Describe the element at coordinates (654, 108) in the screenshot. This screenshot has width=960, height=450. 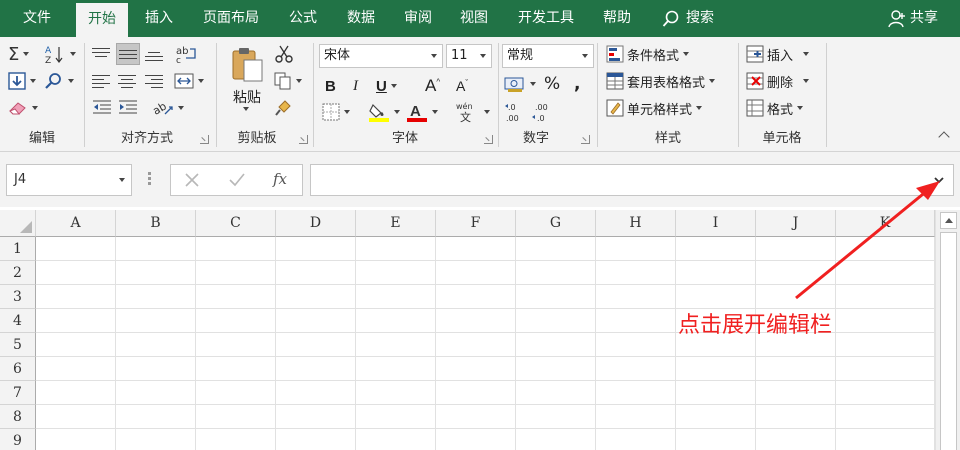
I see `cell-styles-button: 单元格样式` at that location.